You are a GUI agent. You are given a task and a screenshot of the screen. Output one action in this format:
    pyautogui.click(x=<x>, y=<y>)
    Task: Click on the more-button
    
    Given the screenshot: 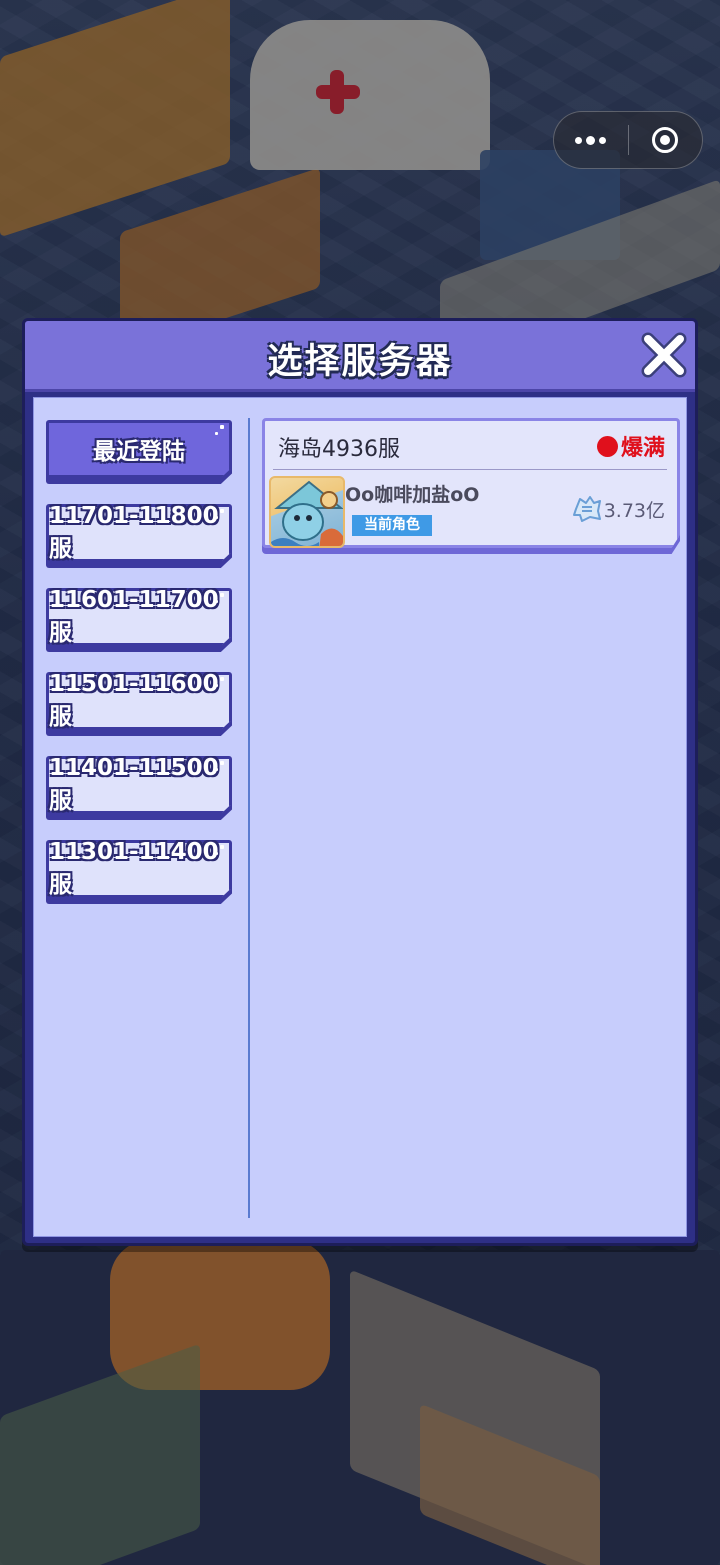 What is the action you would take?
    pyautogui.click(x=591, y=140)
    